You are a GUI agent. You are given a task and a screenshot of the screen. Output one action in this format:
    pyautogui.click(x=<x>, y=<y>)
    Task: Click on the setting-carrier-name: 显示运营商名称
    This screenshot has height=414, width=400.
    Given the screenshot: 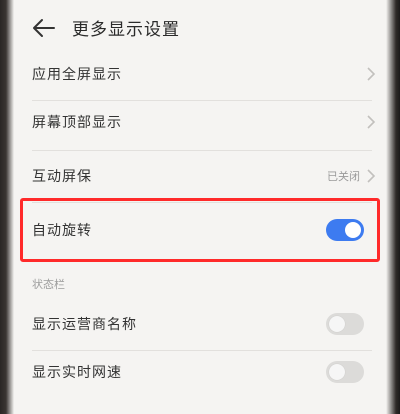 What is the action you would take?
    pyautogui.click(x=200, y=324)
    